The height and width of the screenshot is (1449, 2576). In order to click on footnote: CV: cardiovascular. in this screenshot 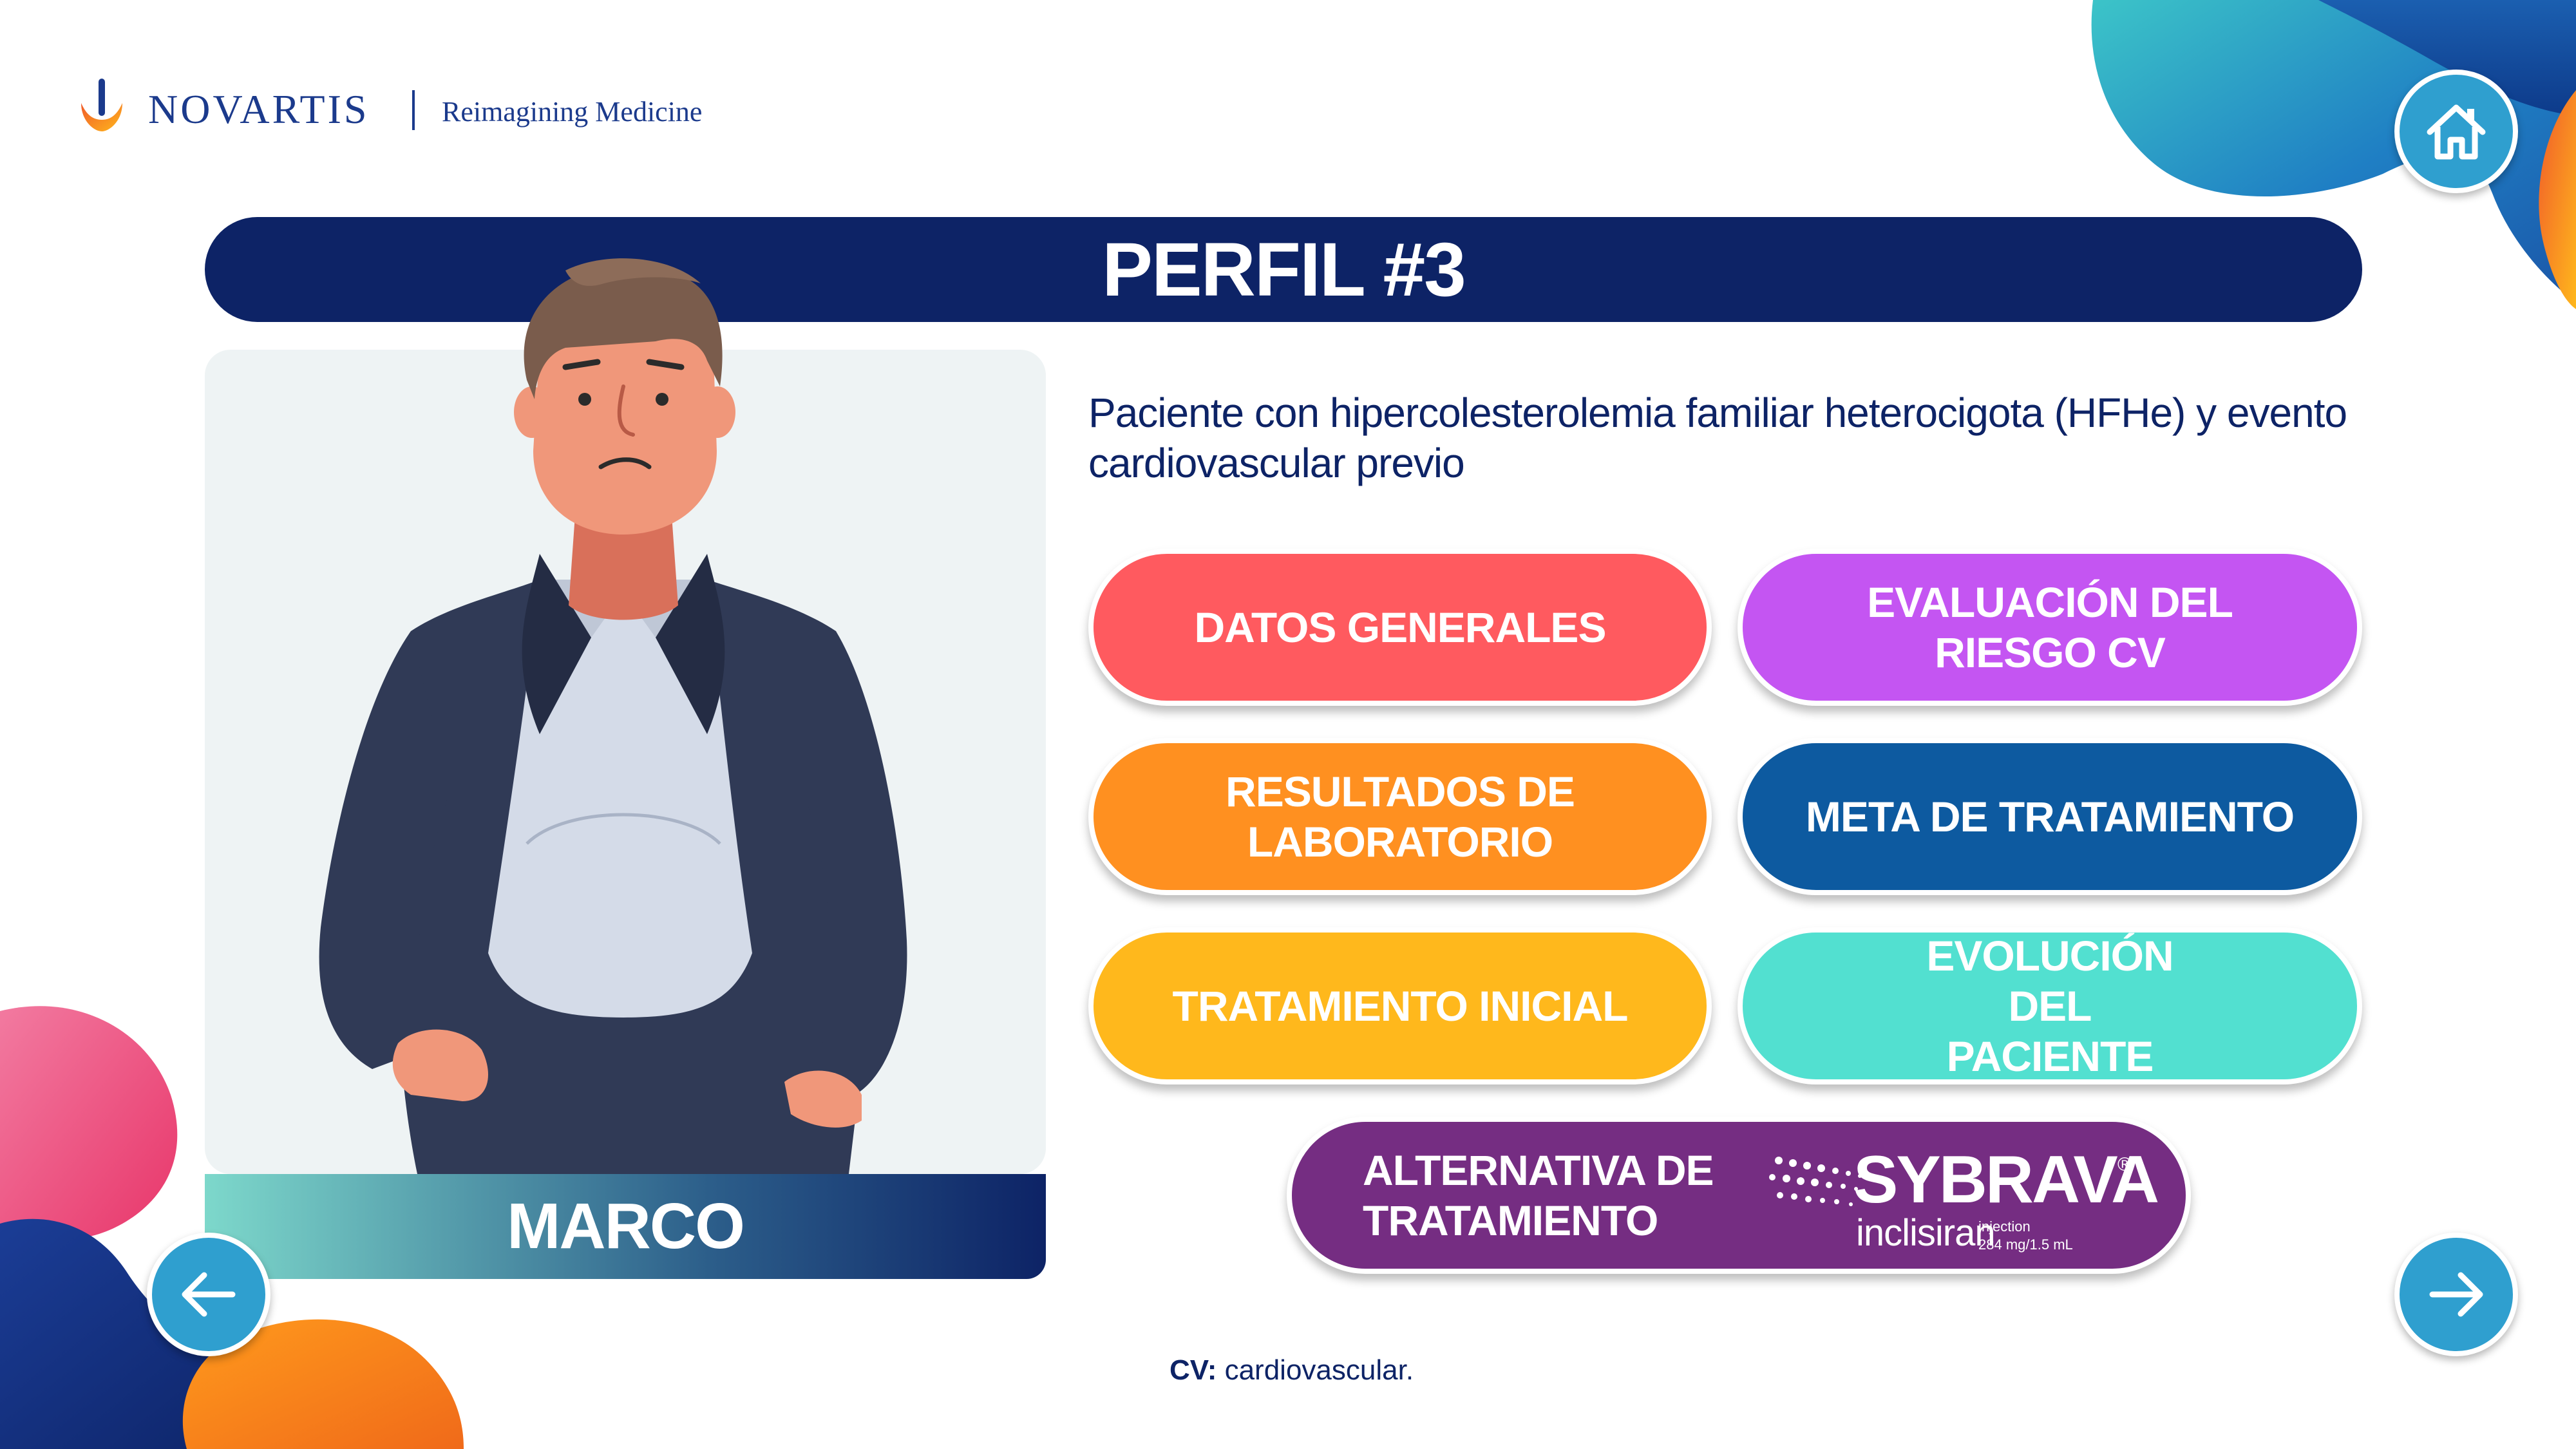, I will do `click(1292, 1370)`.